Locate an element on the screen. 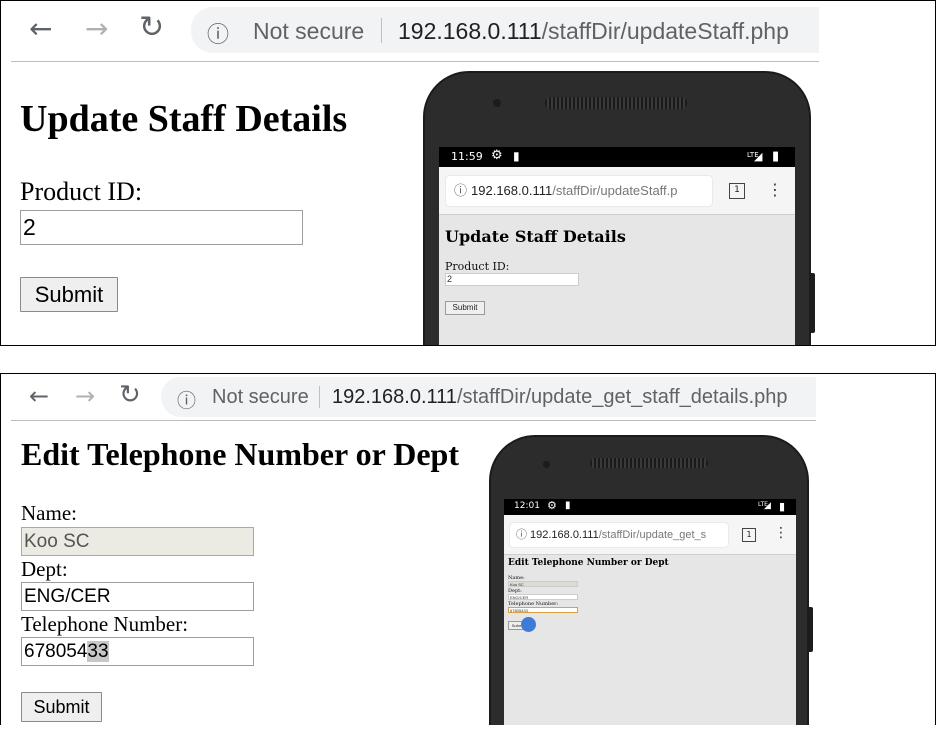 The width and height of the screenshot is (938, 732). url-path: /staffDir/update_get_staff_details.php is located at coordinates (622, 397).